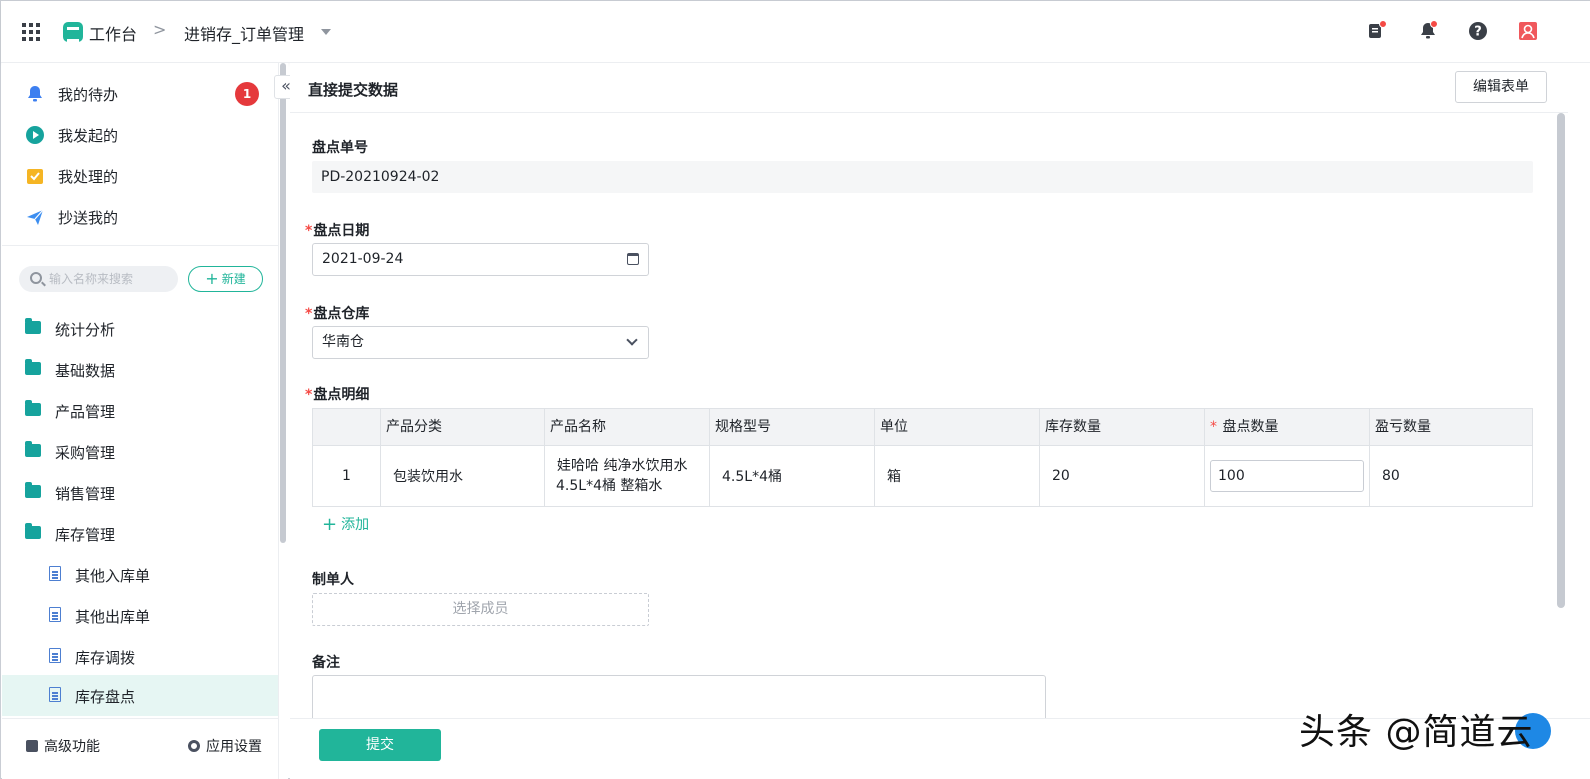  I want to click on folder-label: 采购管理, so click(85, 453).